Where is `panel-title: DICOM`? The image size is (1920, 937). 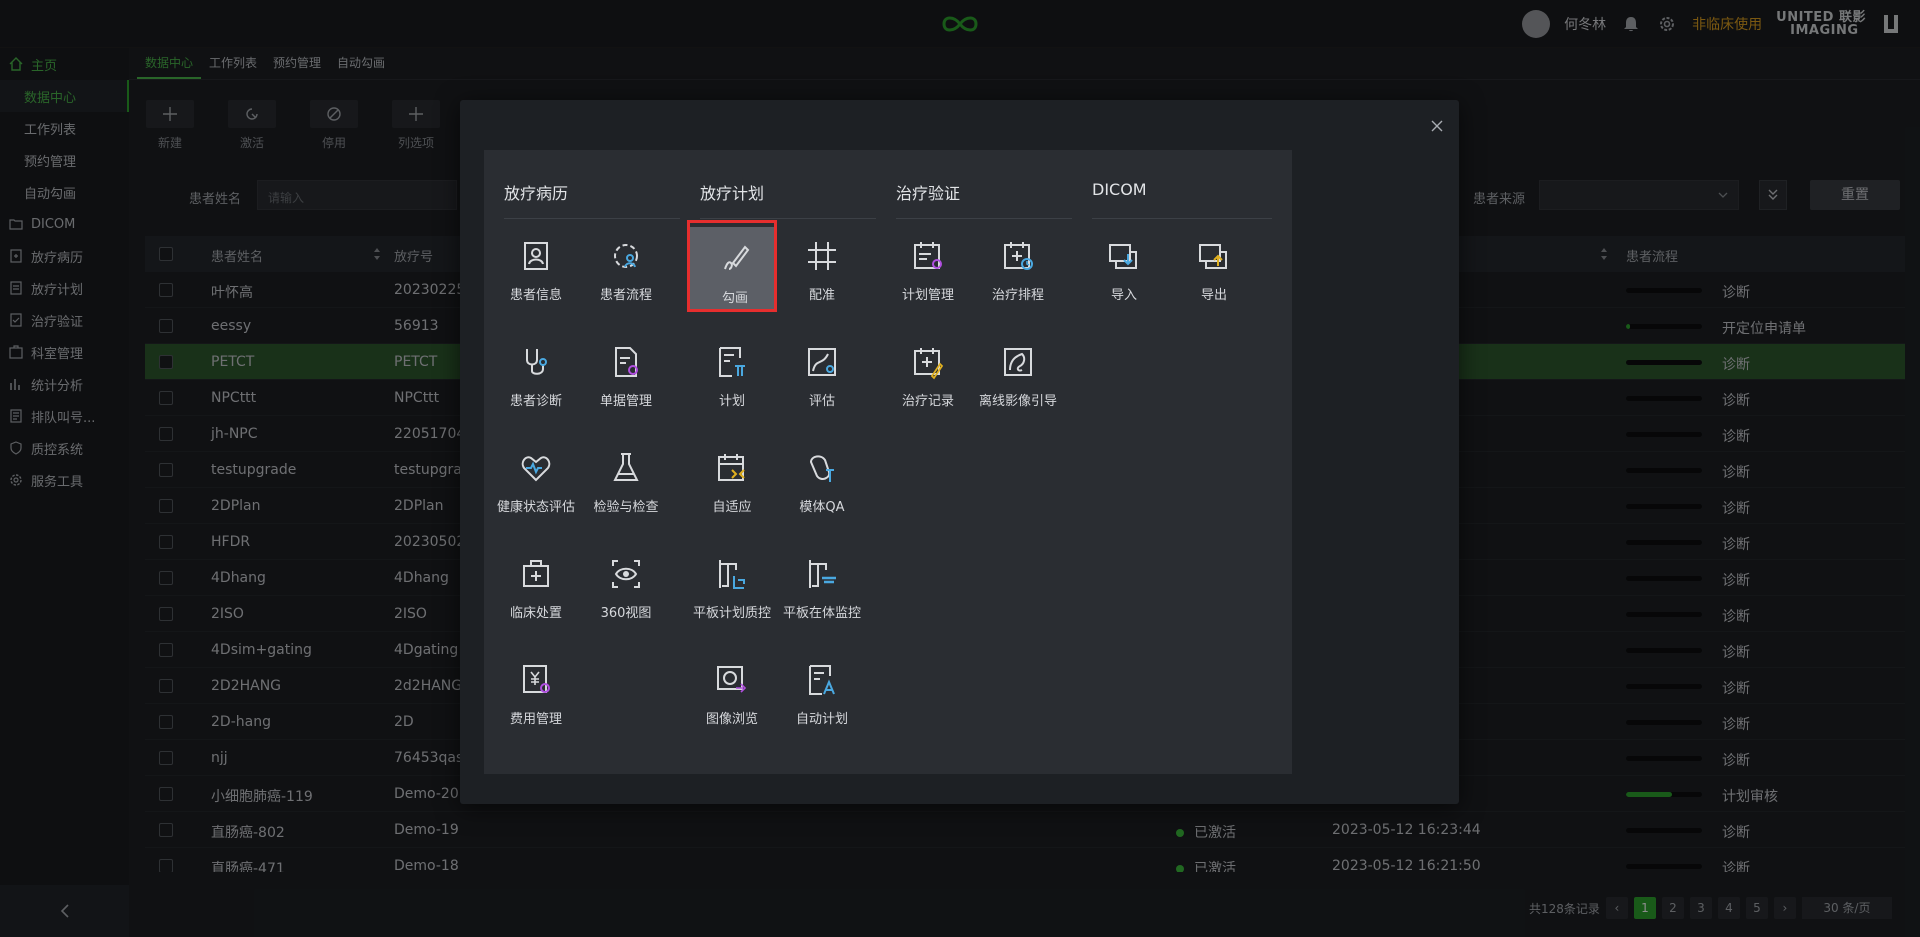
panel-title: DICOM is located at coordinates (1119, 189).